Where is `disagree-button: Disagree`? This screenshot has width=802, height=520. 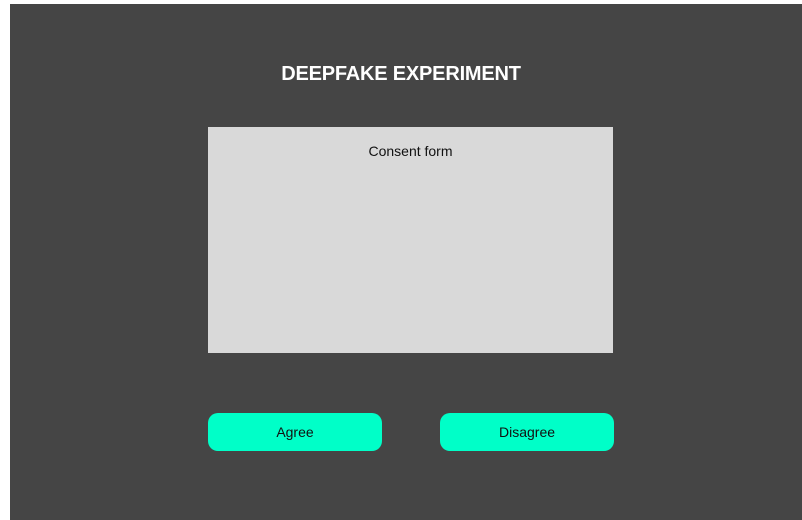 disagree-button: Disagree is located at coordinates (527, 432).